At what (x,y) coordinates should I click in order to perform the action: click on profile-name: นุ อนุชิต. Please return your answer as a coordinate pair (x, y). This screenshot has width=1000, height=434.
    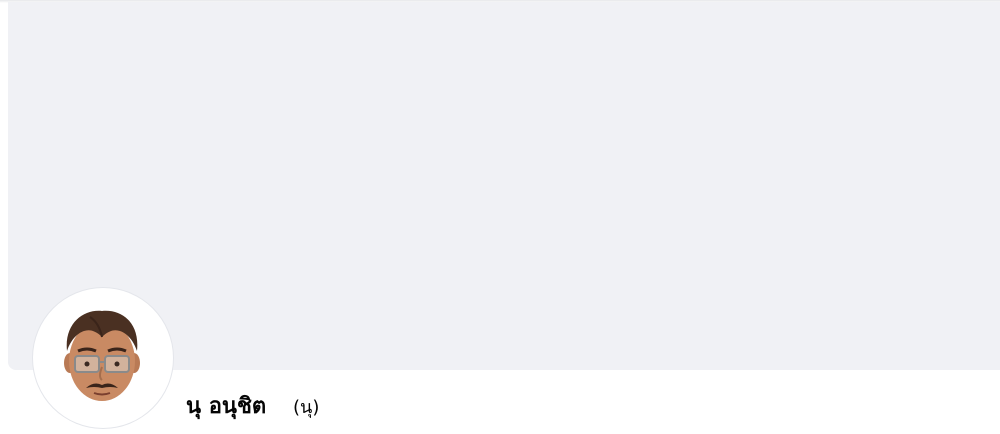
    Looking at the image, I should click on (226, 407).